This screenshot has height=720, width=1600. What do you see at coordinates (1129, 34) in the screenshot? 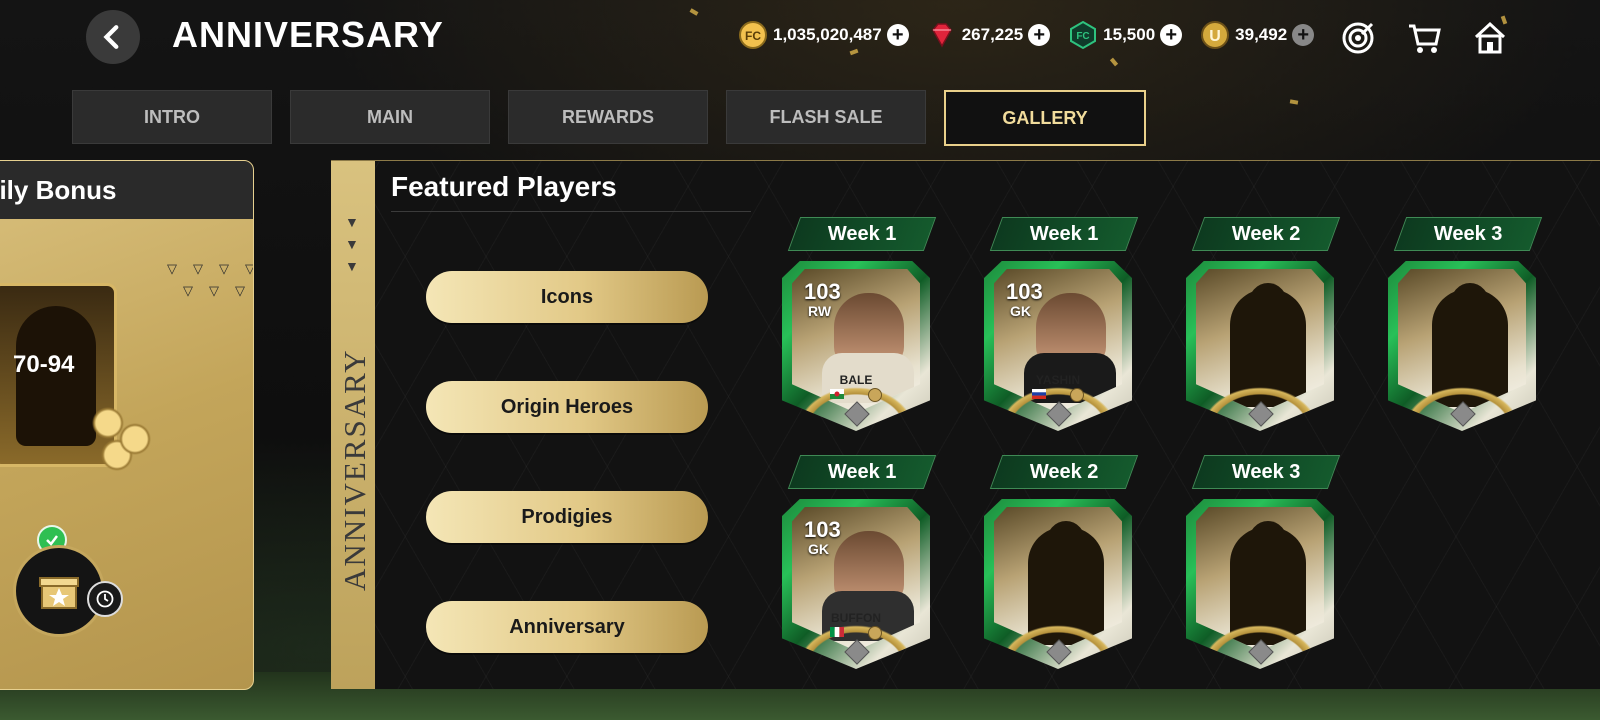
I see `currency-value: 15,500` at bounding box center [1129, 34].